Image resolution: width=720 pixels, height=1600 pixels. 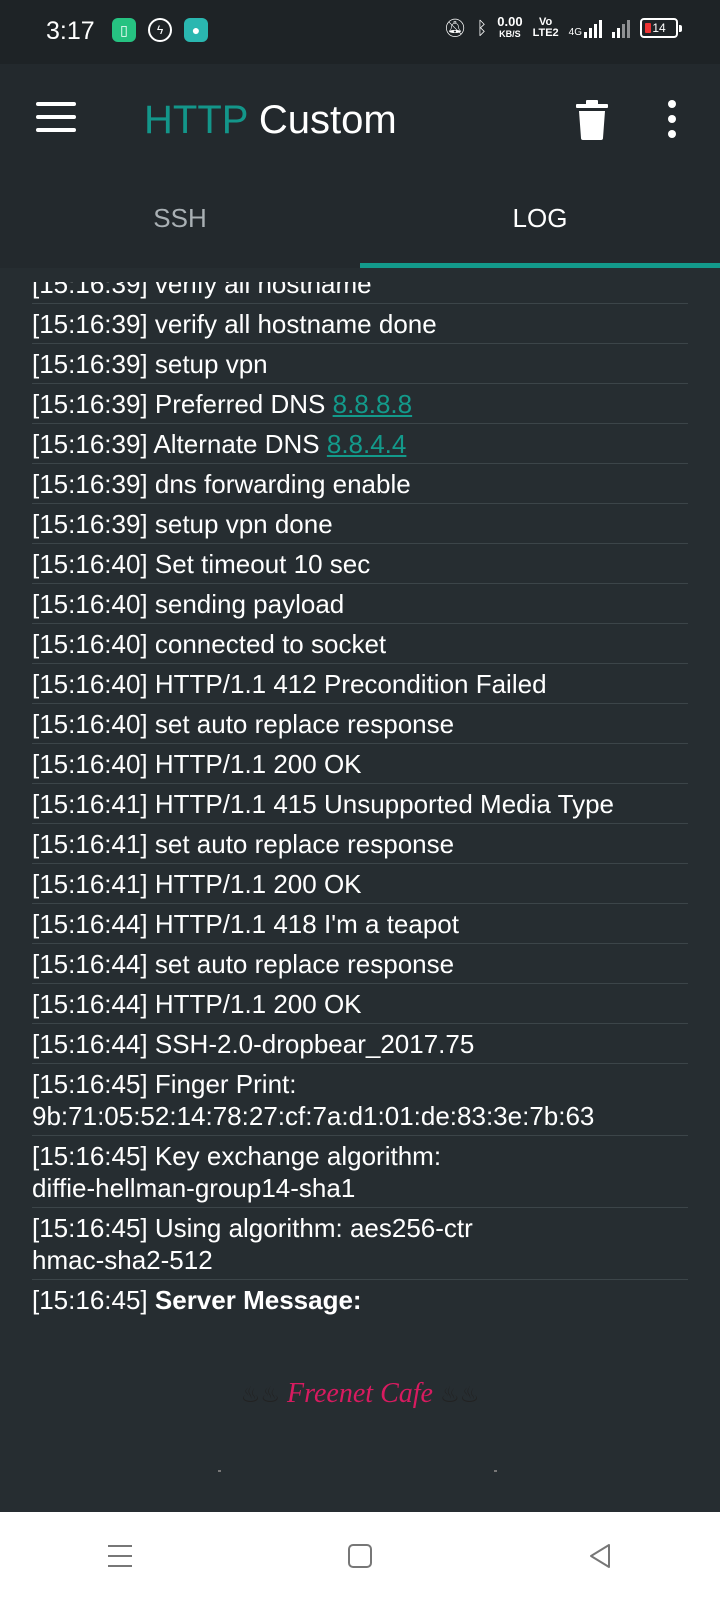 What do you see at coordinates (360, 293) in the screenshot?
I see `log-row: [15:16:39] verify all hostname` at bounding box center [360, 293].